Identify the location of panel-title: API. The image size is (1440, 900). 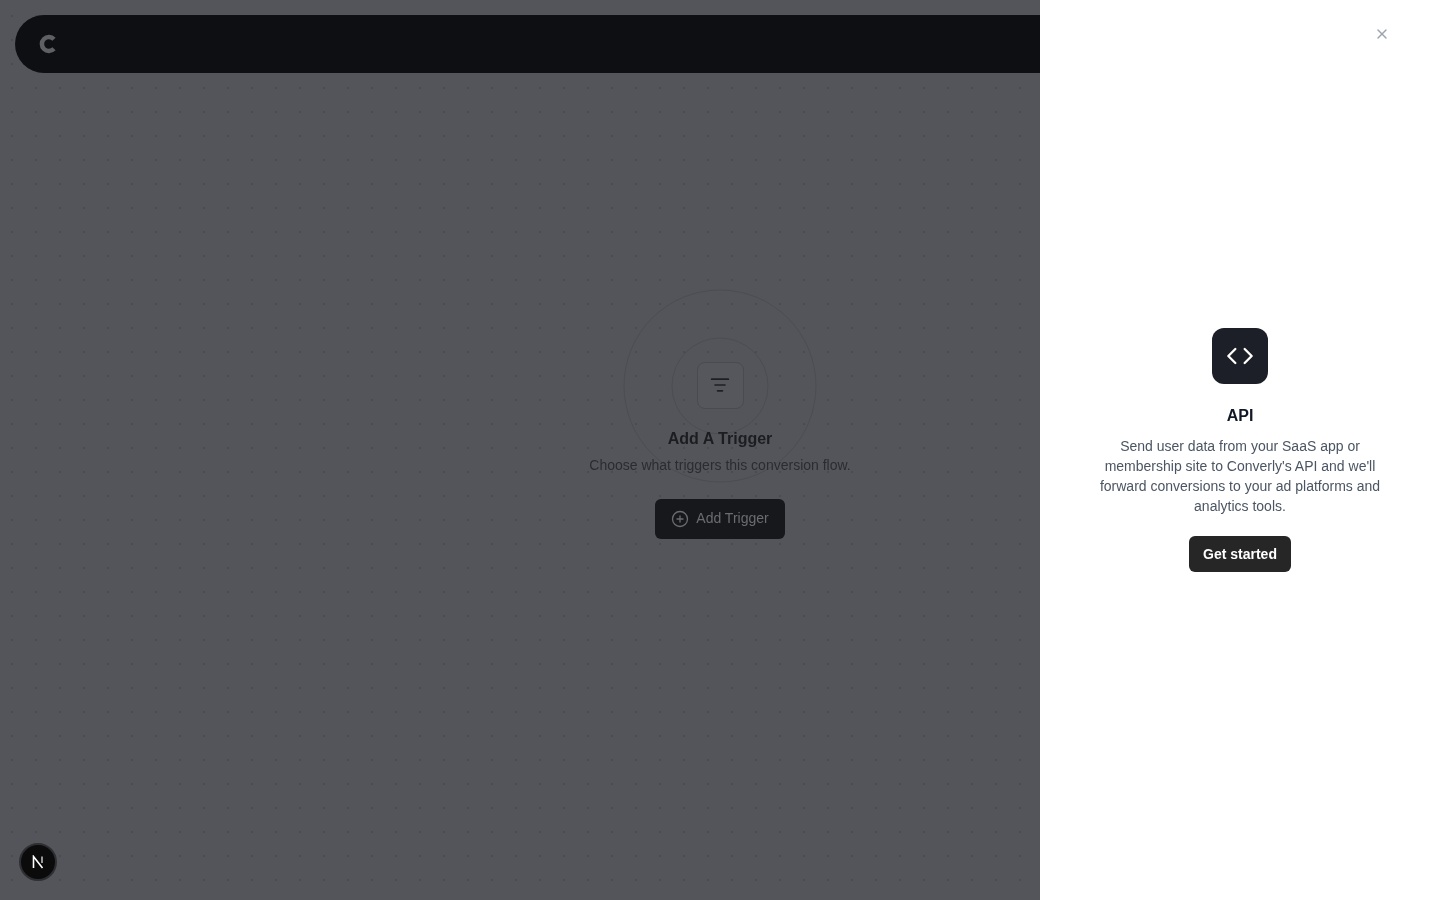
(1240, 416).